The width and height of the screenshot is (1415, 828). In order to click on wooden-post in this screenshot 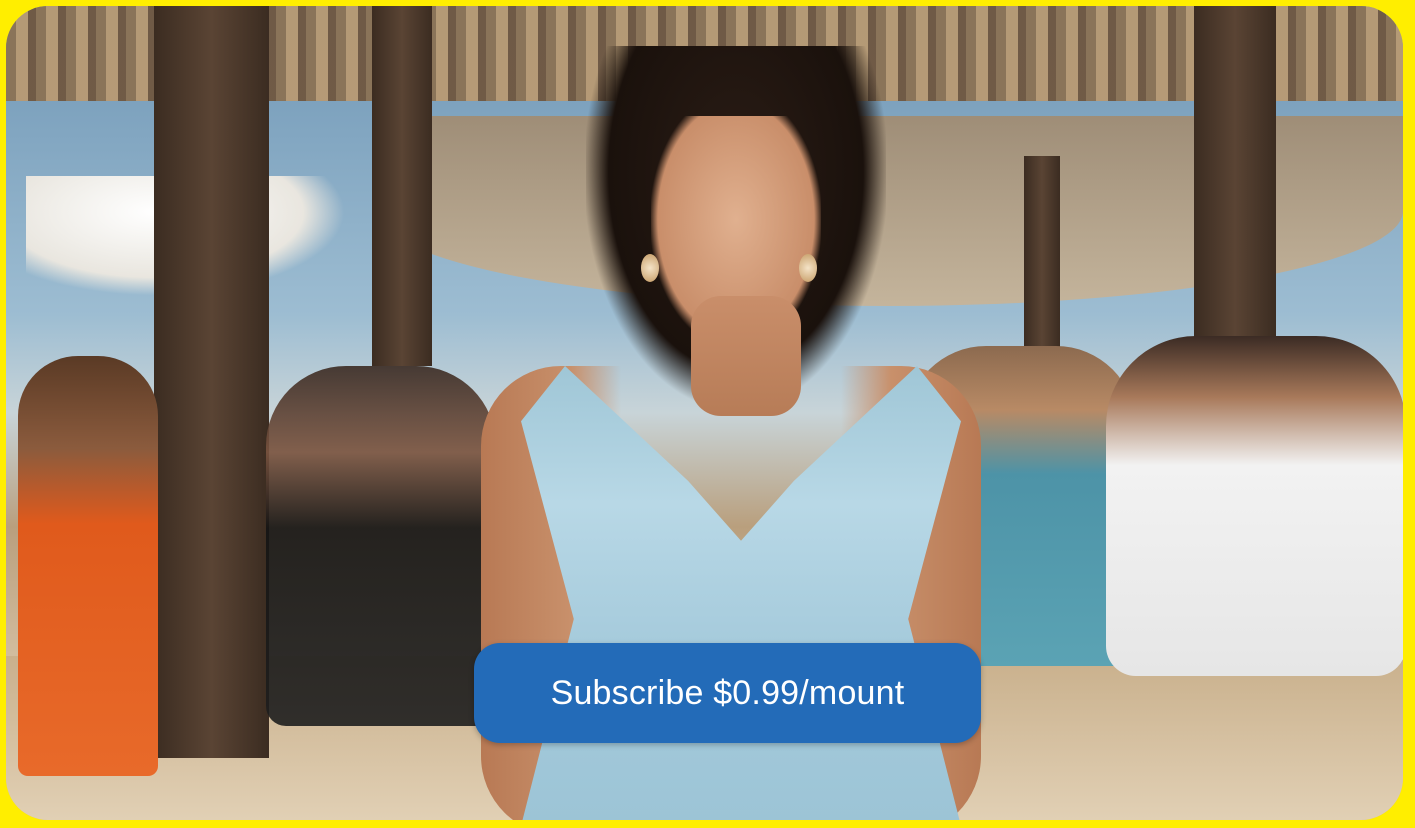, I will do `click(211, 382)`.